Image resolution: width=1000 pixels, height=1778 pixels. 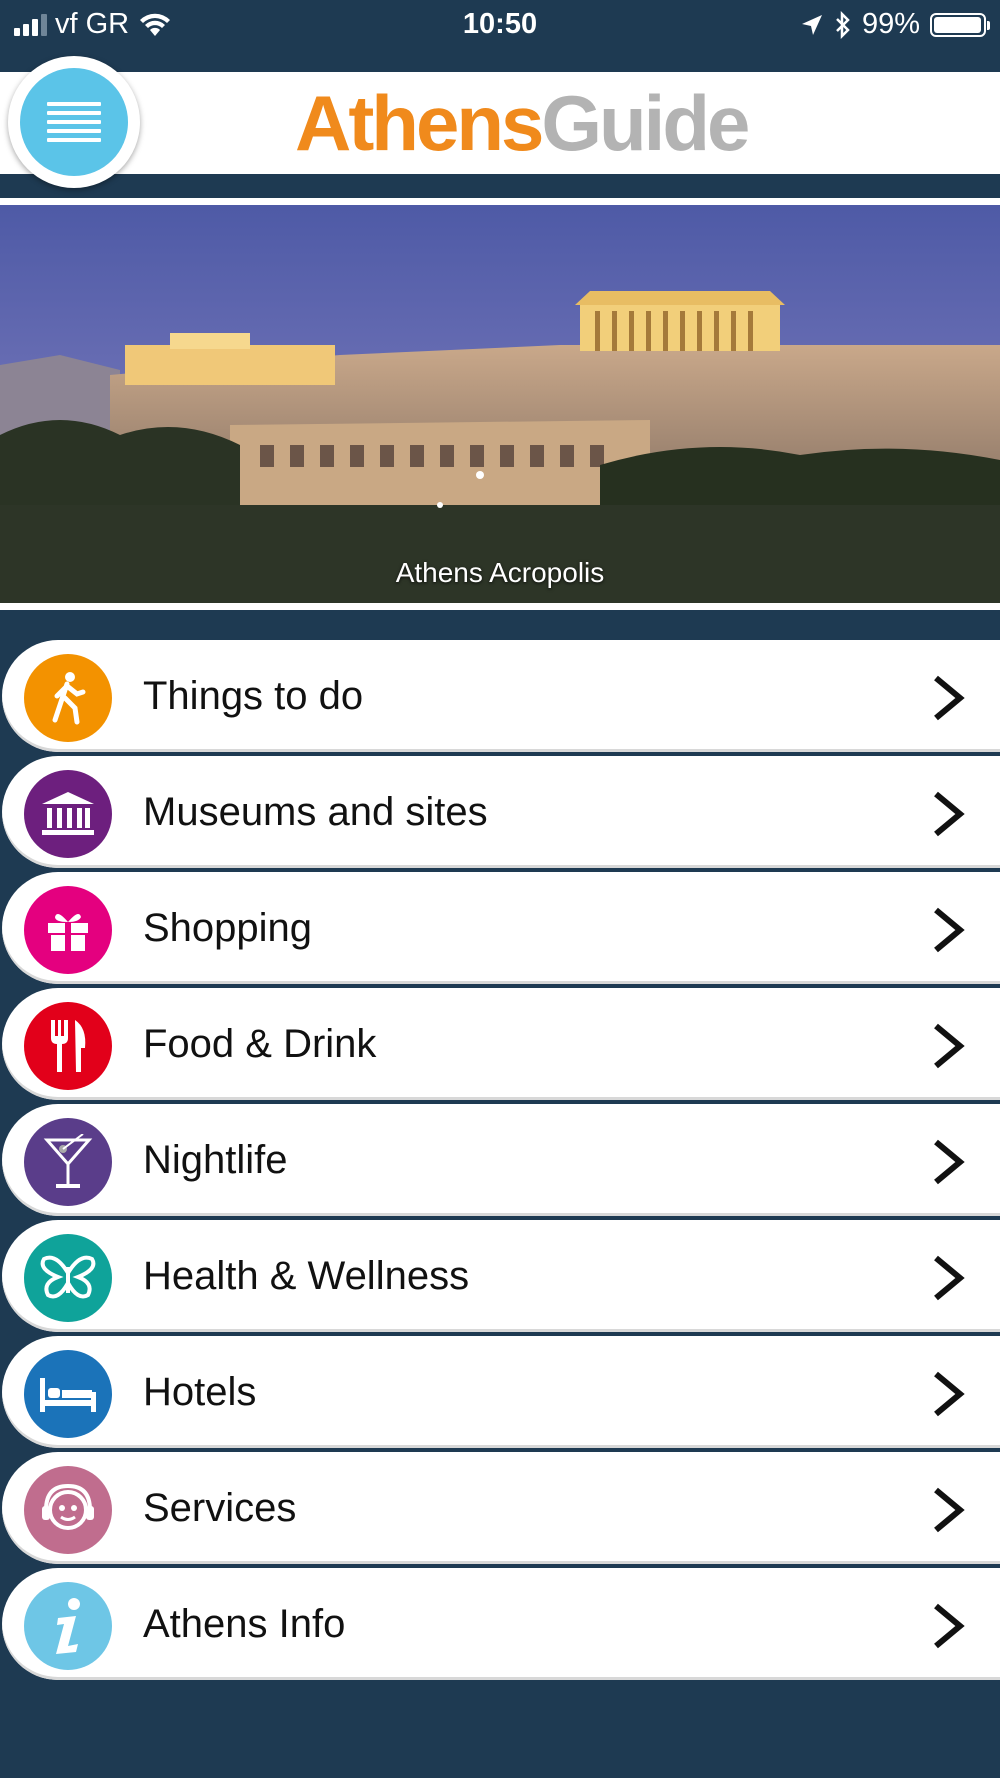 I want to click on menu-item-label: Food & Drink, so click(x=260, y=1044).